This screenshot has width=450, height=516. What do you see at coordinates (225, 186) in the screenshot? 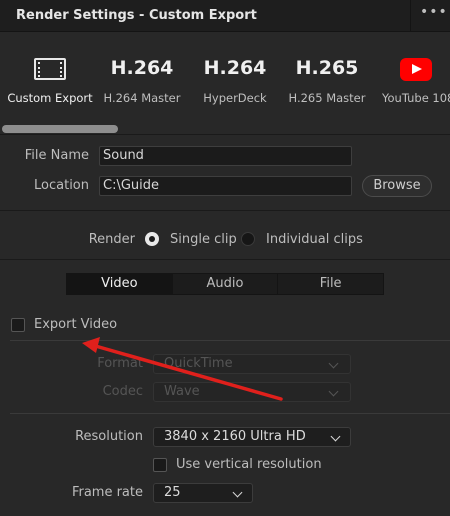
I see `location-input: C:\Guide` at bounding box center [225, 186].